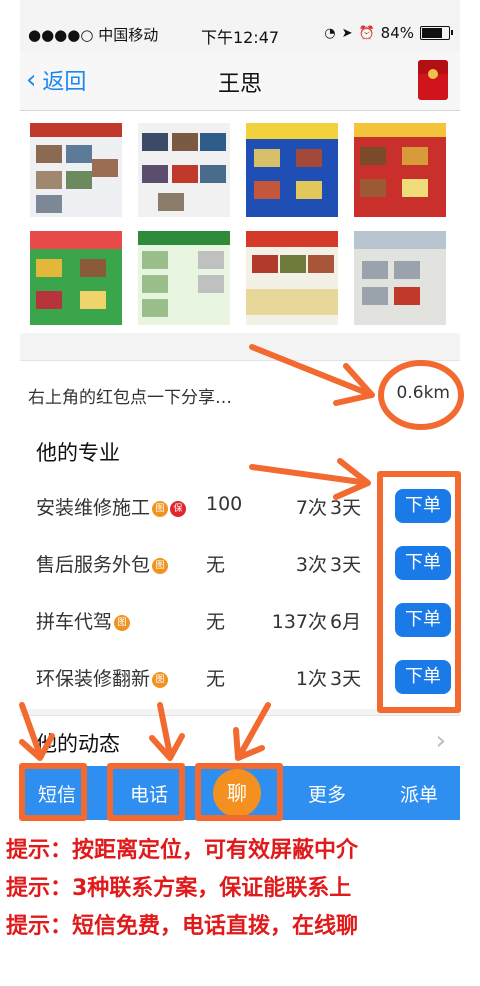 This screenshot has width=480, height=986. Describe the element at coordinates (83, 620) in the screenshot. I see `profession-name: 拼车代驾图` at that location.